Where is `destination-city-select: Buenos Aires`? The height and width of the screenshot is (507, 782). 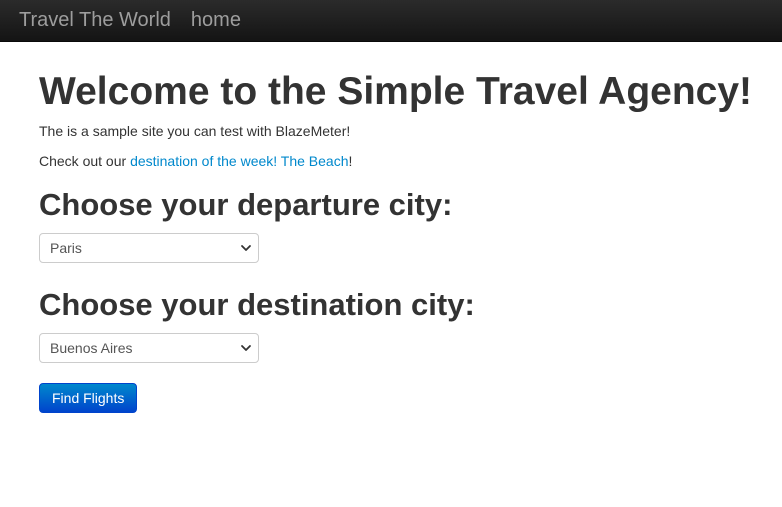 destination-city-select: Buenos Aires is located at coordinates (149, 348).